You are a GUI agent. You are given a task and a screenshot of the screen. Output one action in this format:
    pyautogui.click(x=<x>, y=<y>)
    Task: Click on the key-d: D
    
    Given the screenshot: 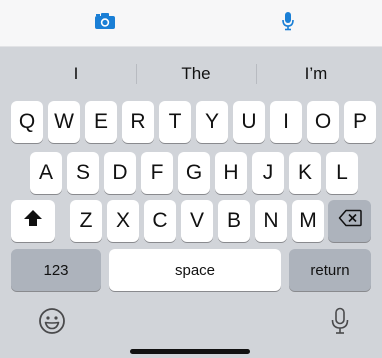 What is the action you would take?
    pyautogui.click(x=120, y=173)
    